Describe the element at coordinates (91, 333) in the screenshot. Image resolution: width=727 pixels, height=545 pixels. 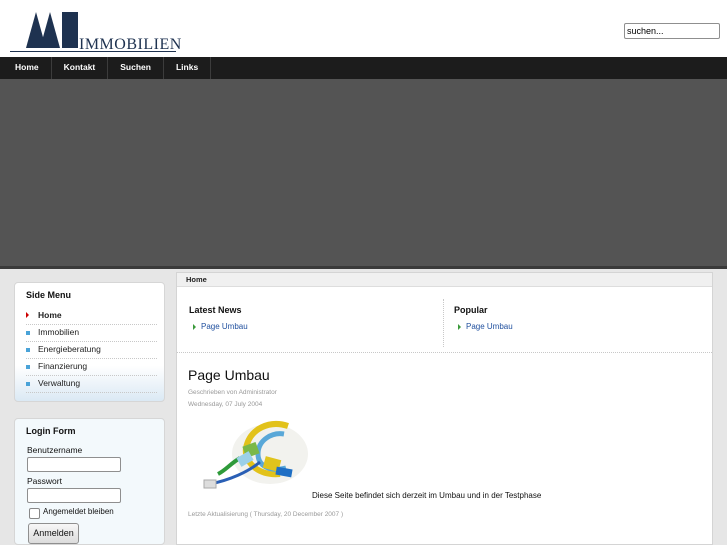
I see `side-menu-item-immobilien: Immobilien` at that location.